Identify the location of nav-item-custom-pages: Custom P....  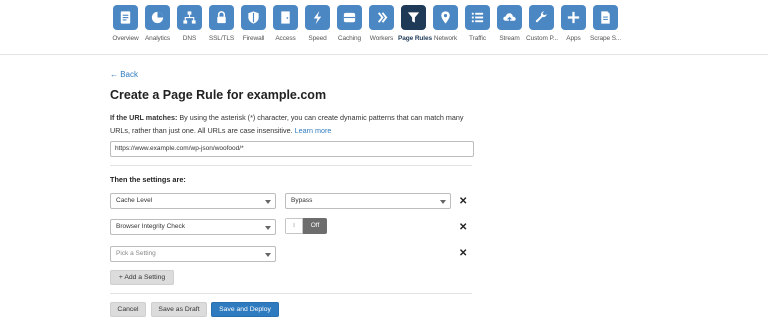
(542, 23).